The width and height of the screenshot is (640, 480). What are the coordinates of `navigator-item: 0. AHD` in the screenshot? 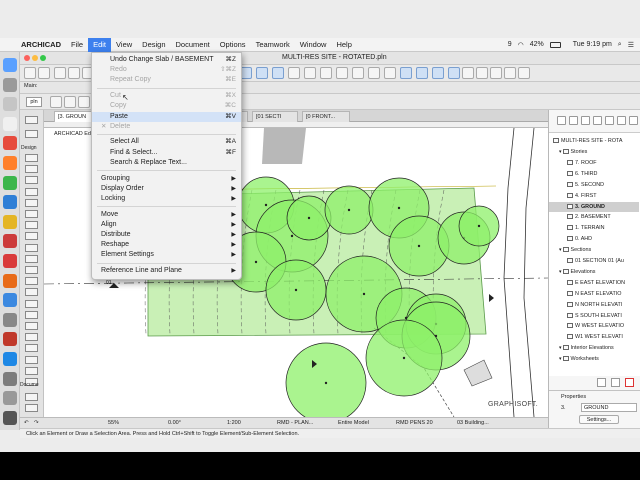 It's located at (594, 239).